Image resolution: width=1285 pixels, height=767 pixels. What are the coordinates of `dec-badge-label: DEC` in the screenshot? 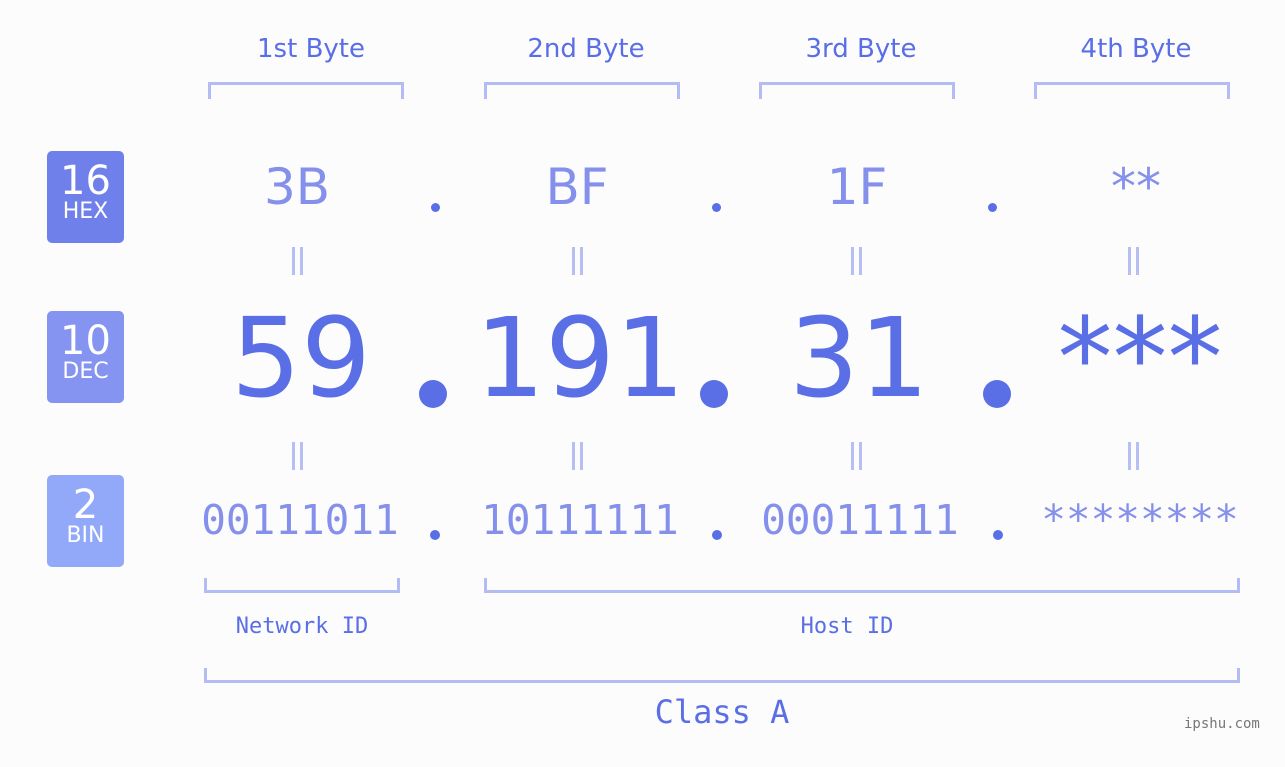 It's located at (85, 371).